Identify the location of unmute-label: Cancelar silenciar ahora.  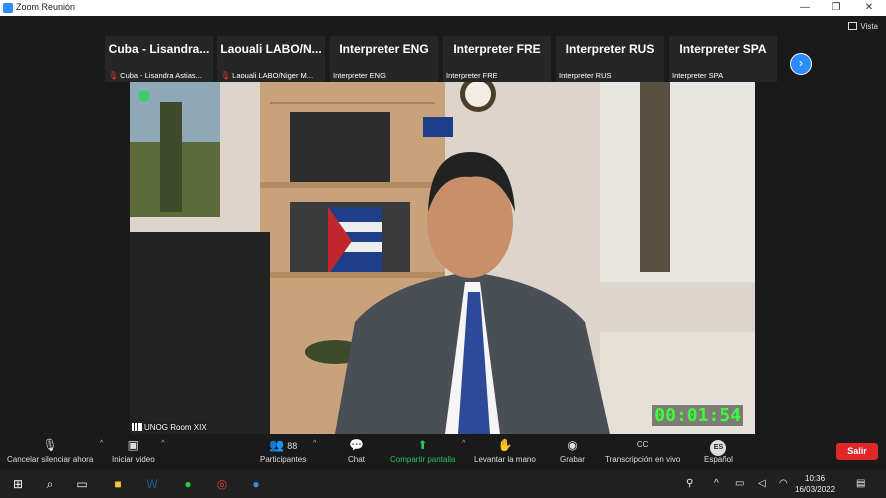
(50, 459).